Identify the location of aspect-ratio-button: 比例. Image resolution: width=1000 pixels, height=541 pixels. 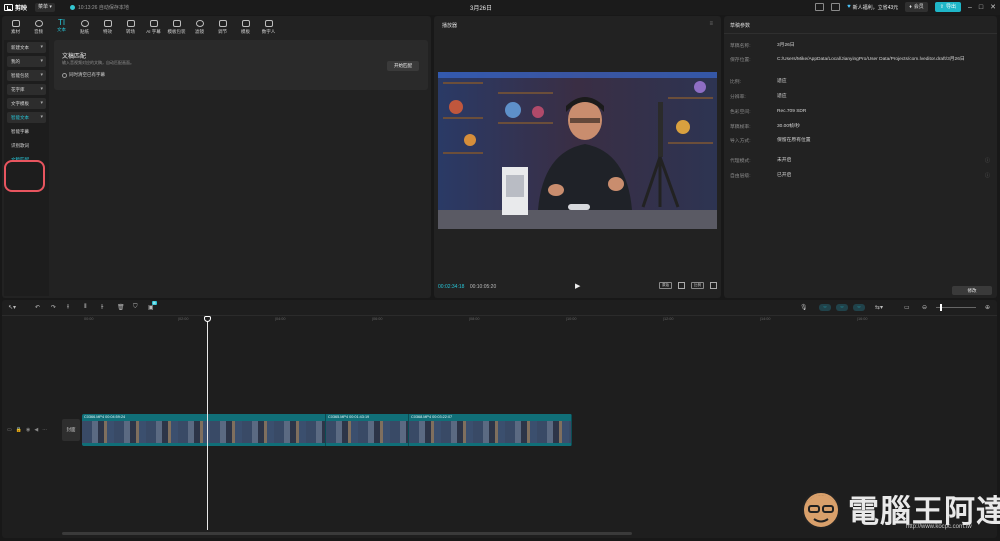
(697, 285).